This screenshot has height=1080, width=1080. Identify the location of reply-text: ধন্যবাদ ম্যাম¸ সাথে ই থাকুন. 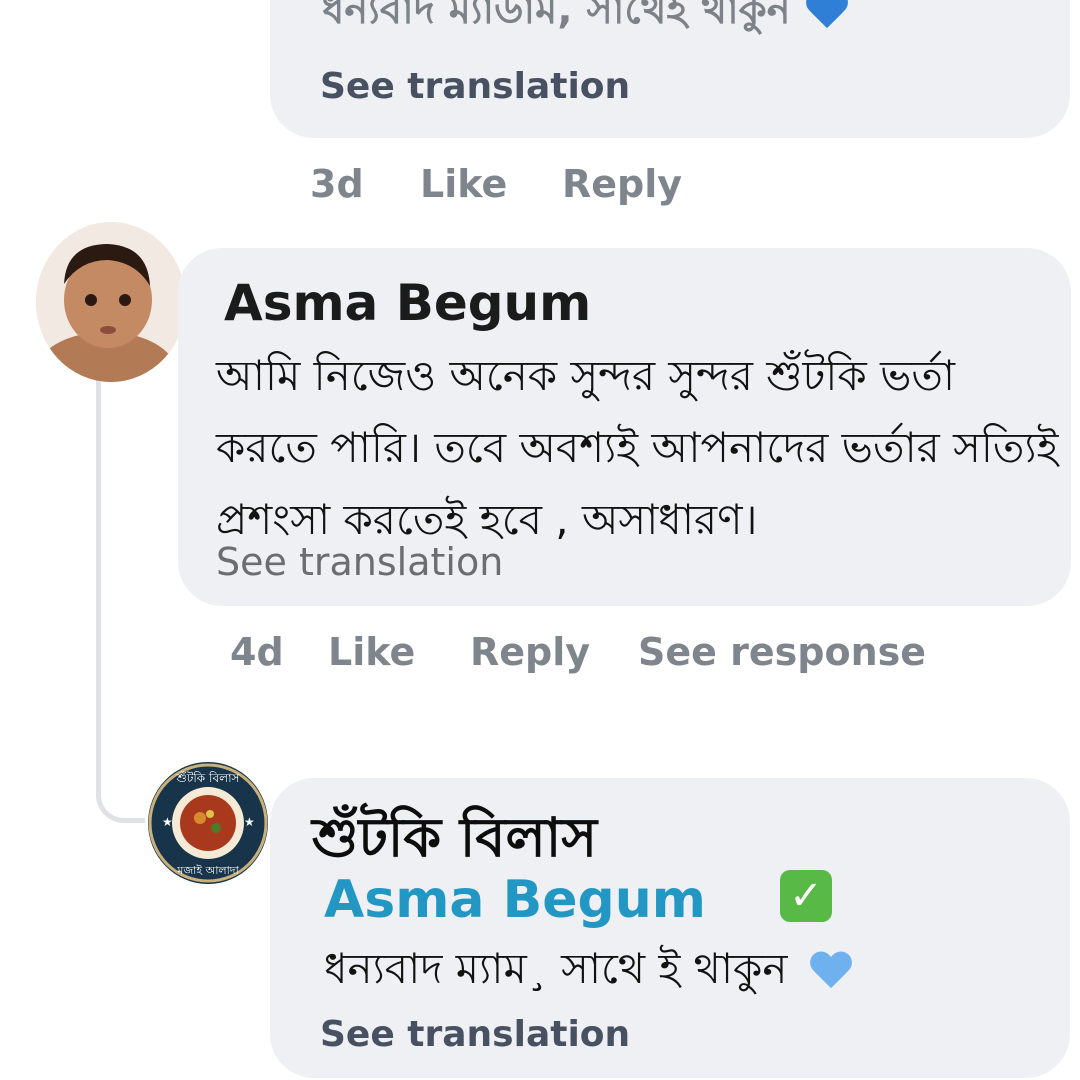
(556, 968).